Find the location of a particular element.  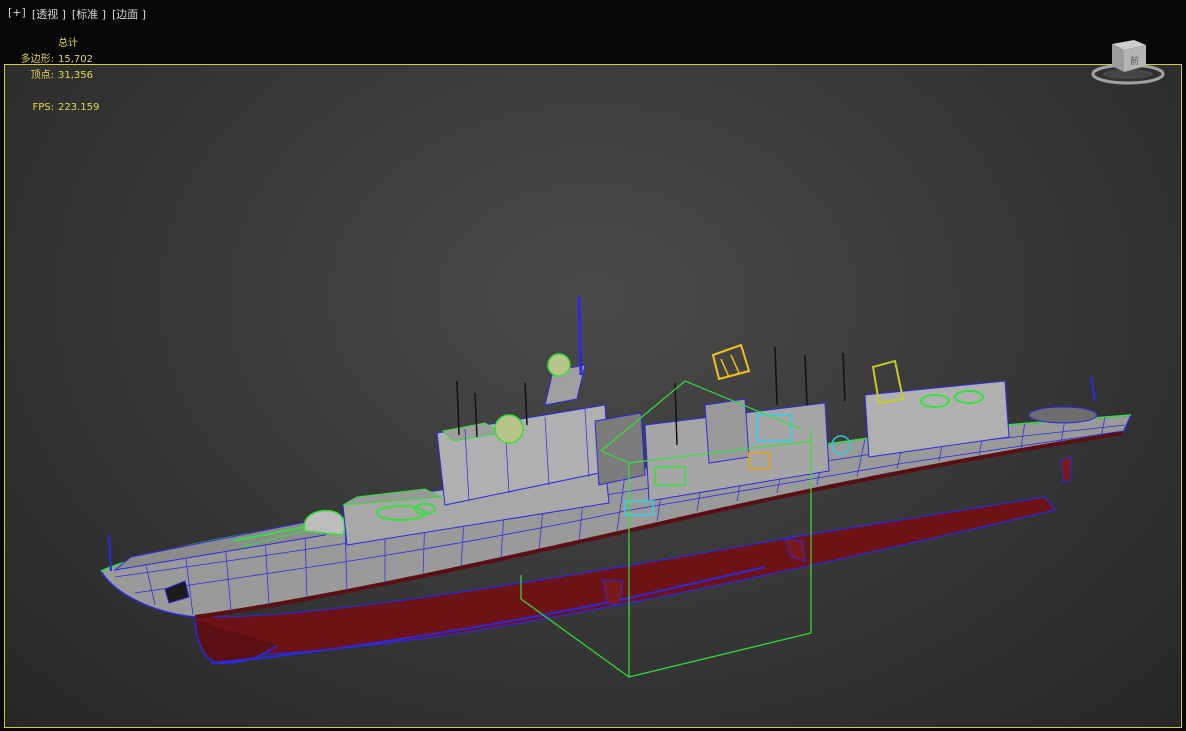

viewport-toolbar-strip is located at coordinates (593, 32).